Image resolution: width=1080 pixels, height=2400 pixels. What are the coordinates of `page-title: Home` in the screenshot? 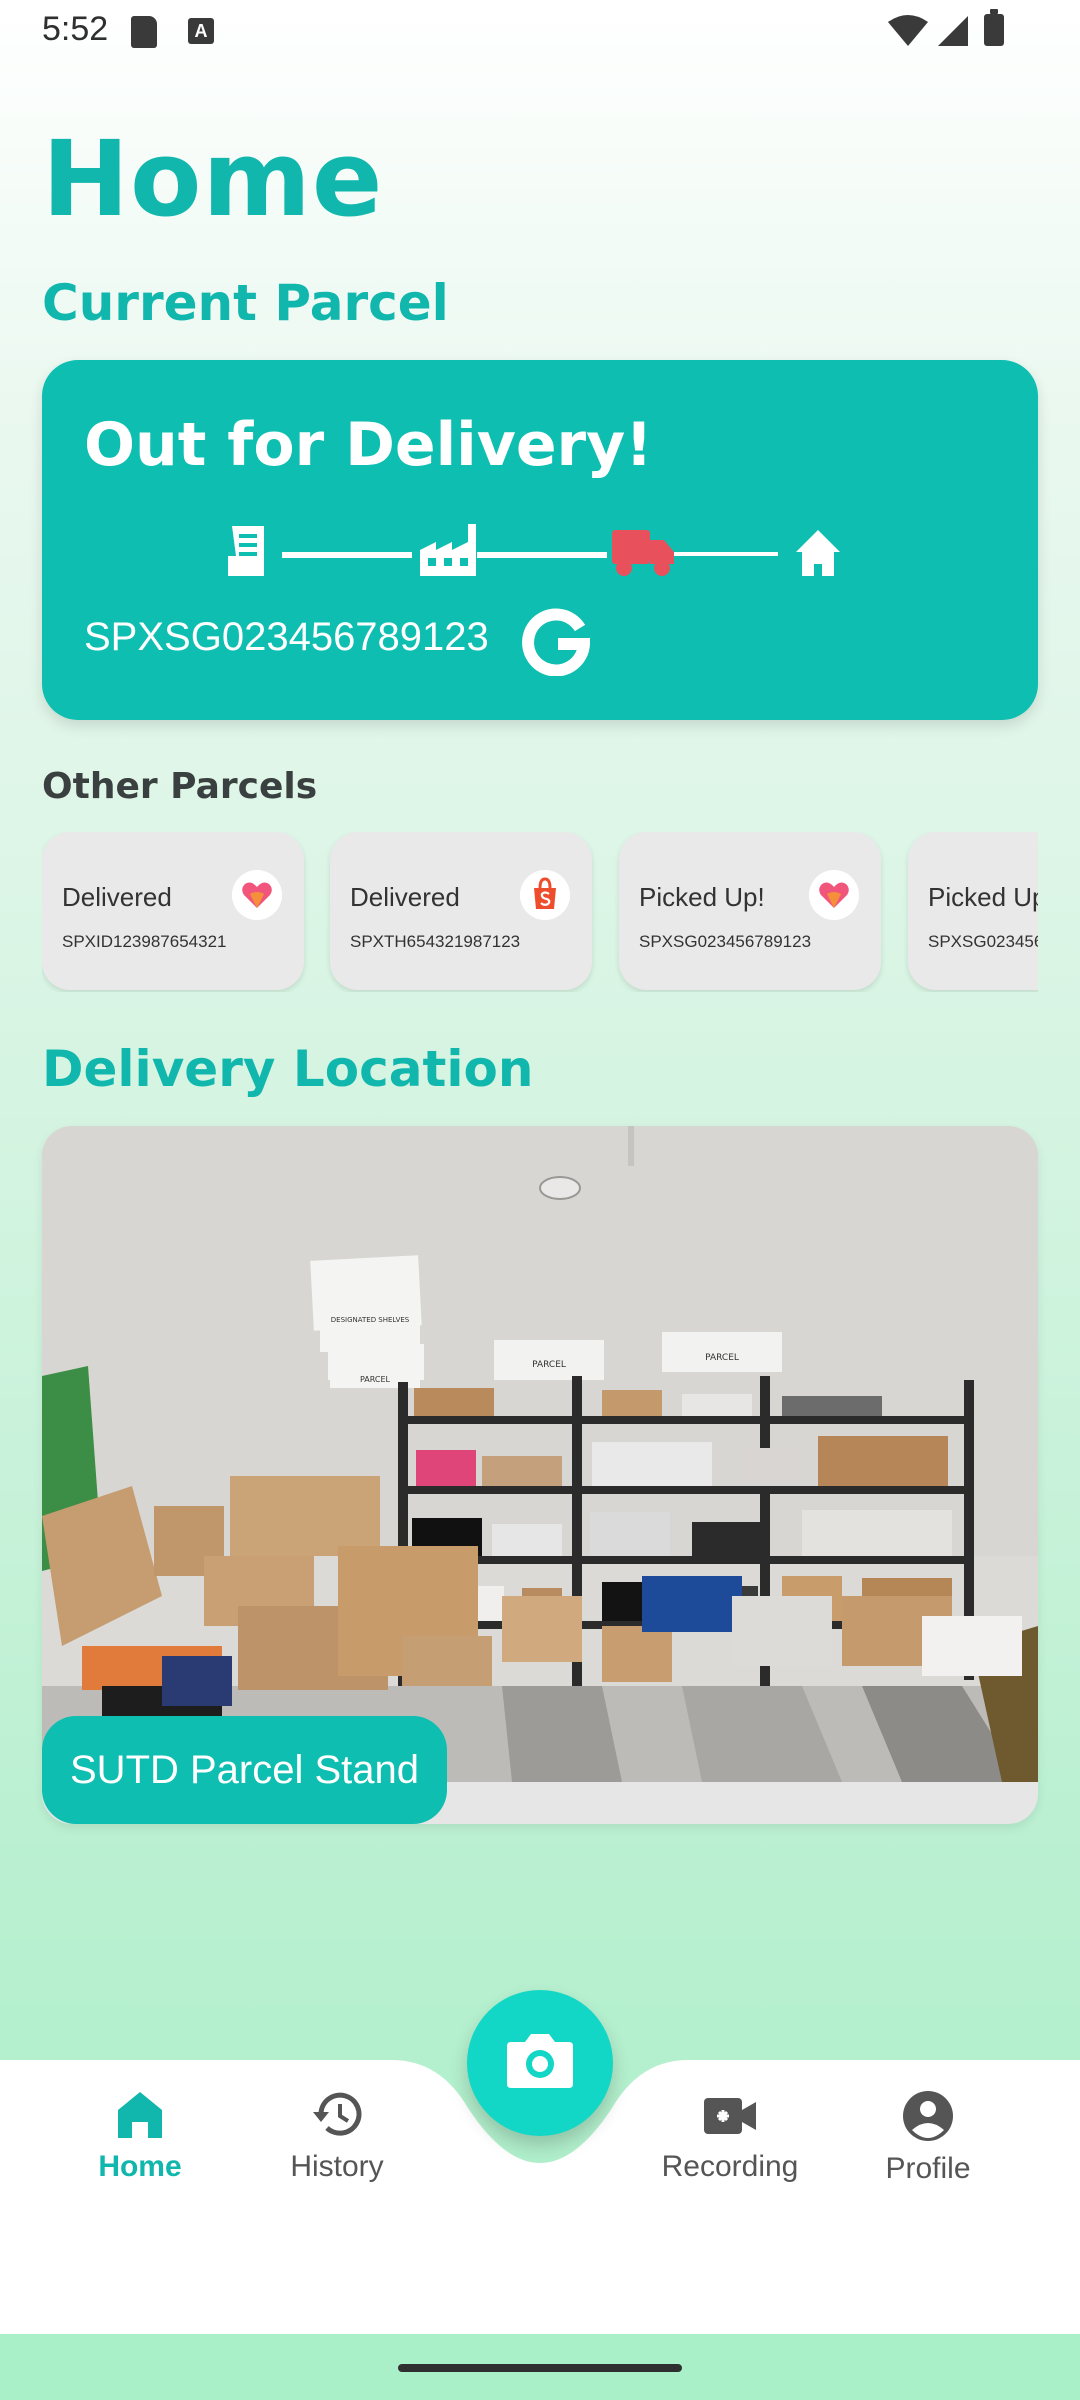 It's located at (213, 179).